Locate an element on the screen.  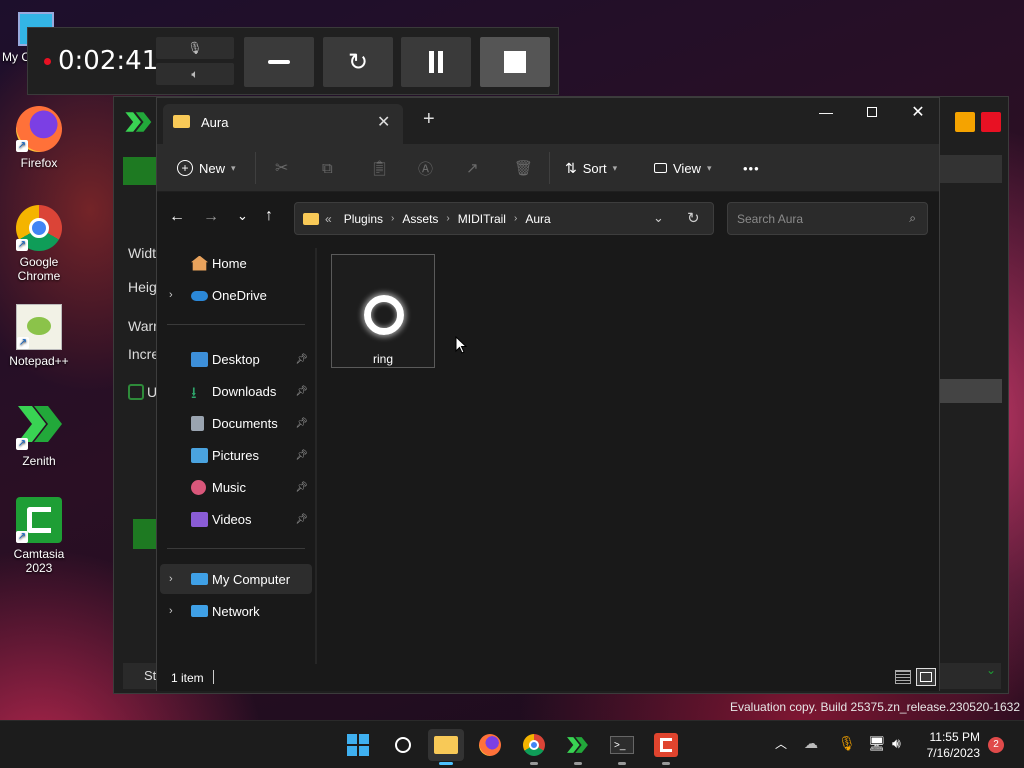
zenith-close-color is located at coordinates (991, 122).